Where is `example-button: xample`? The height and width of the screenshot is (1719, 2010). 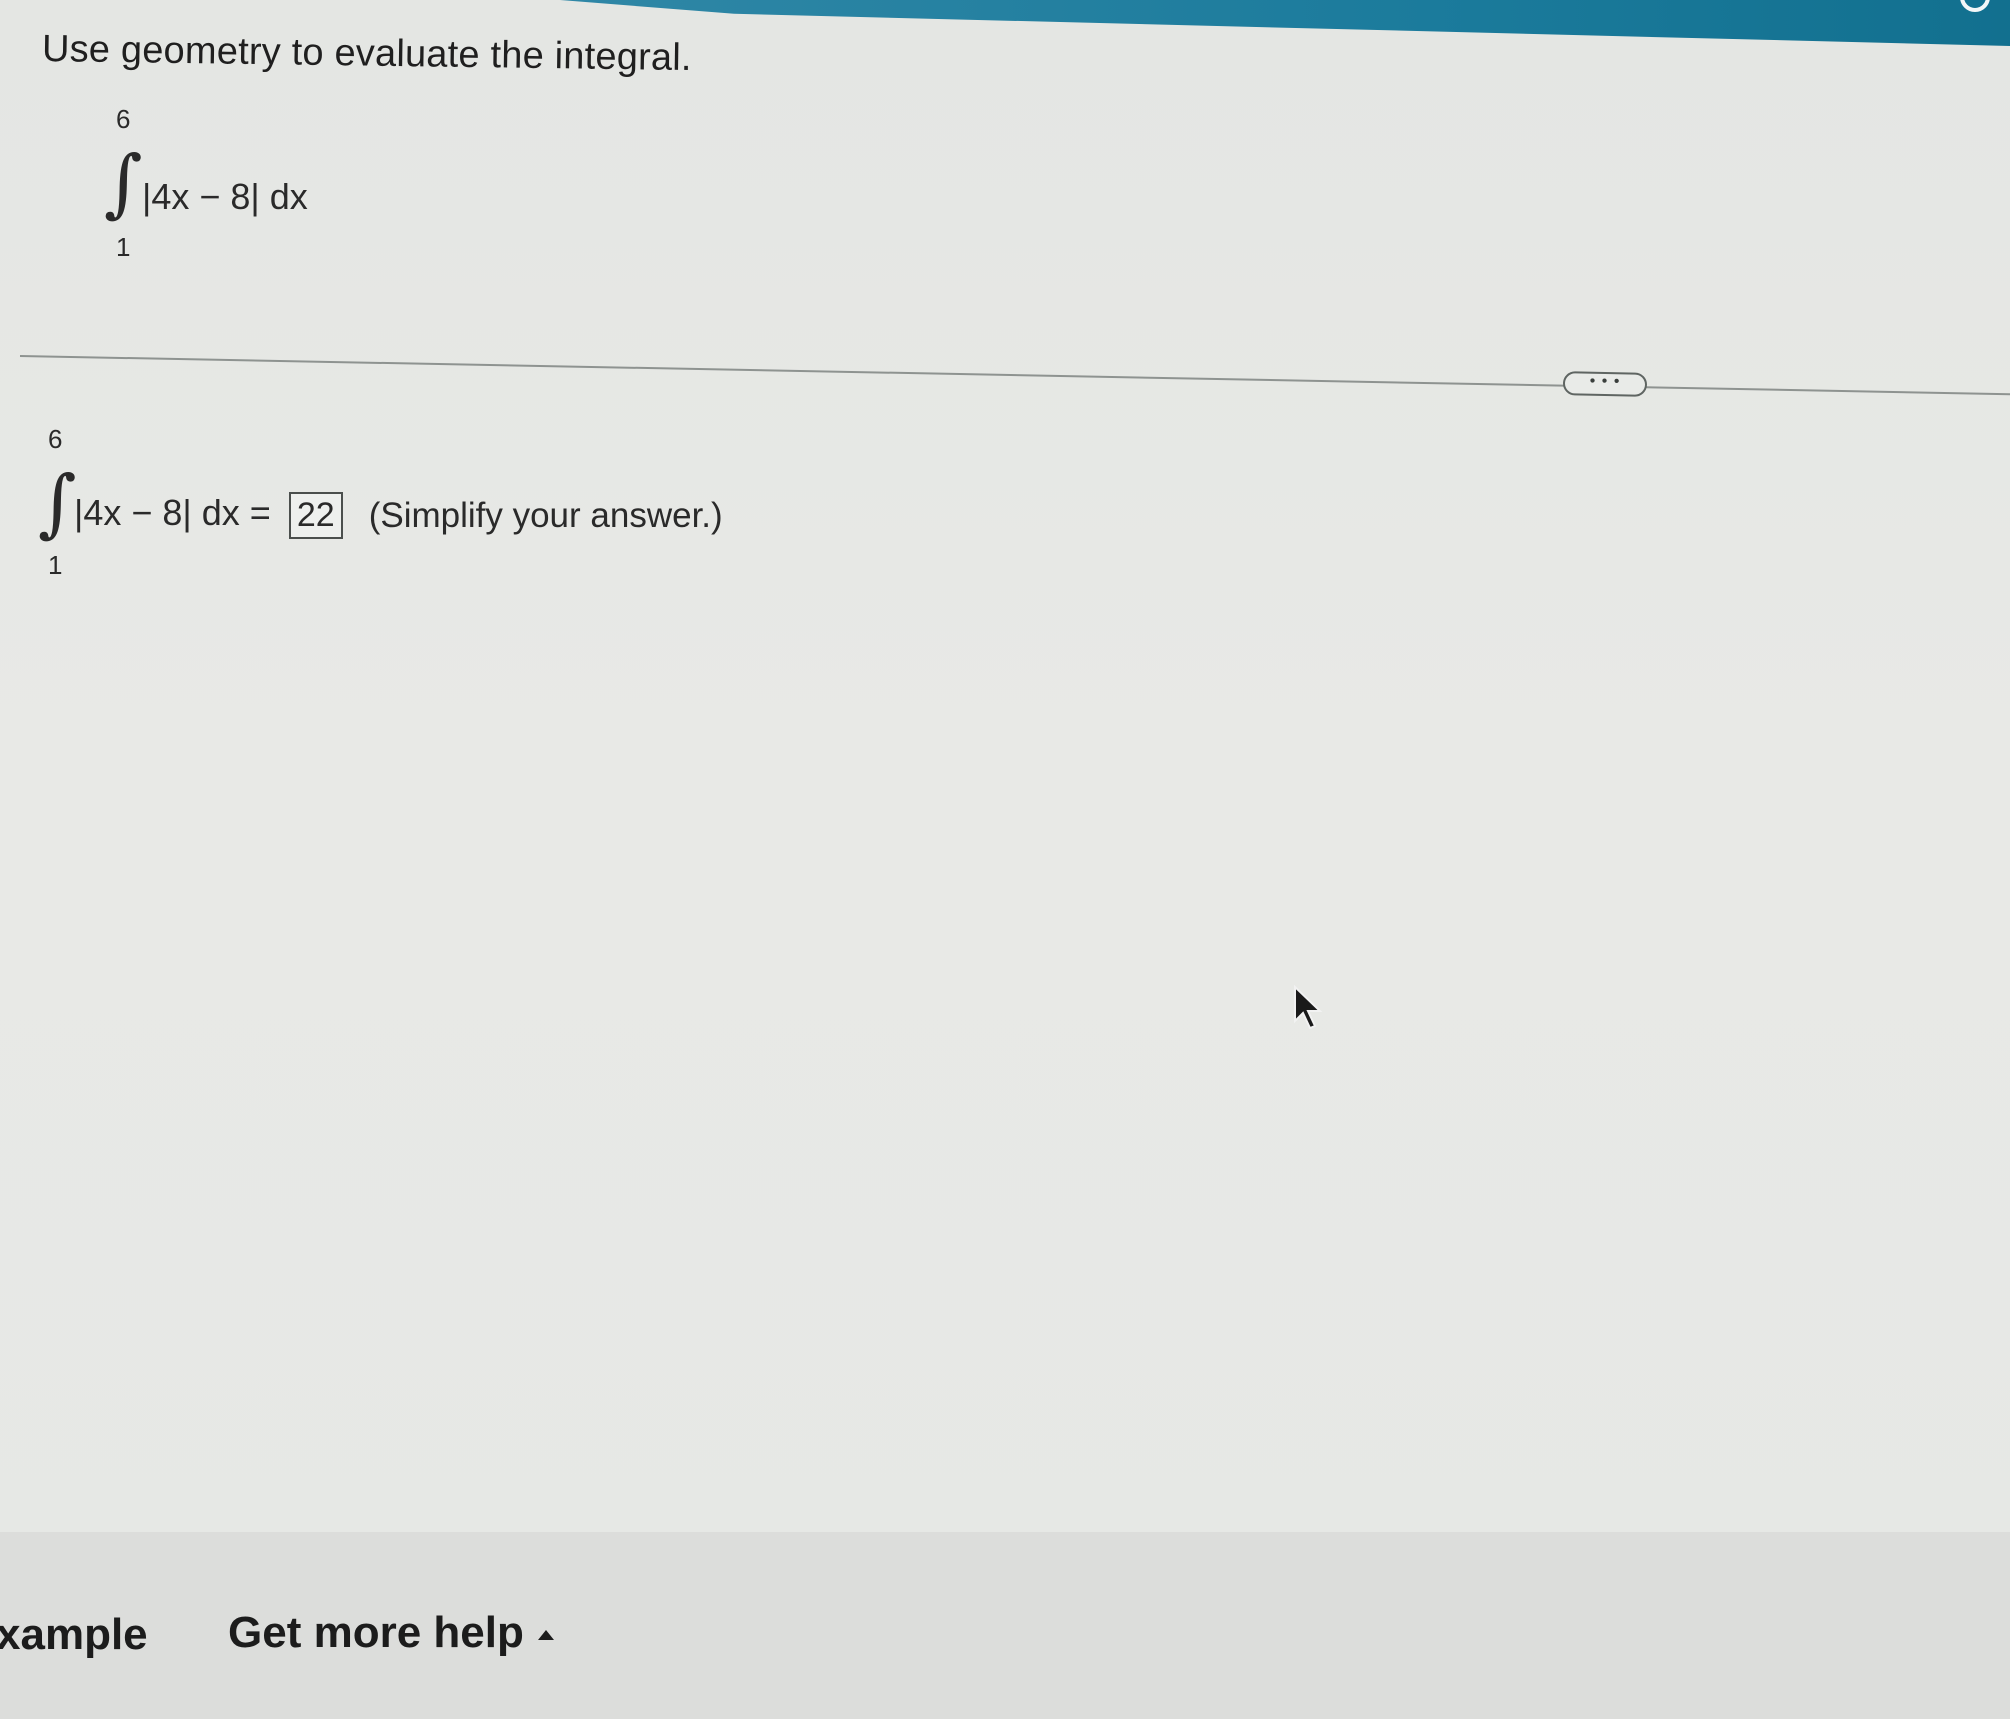
example-button: xample is located at coordinates (74, 1635).